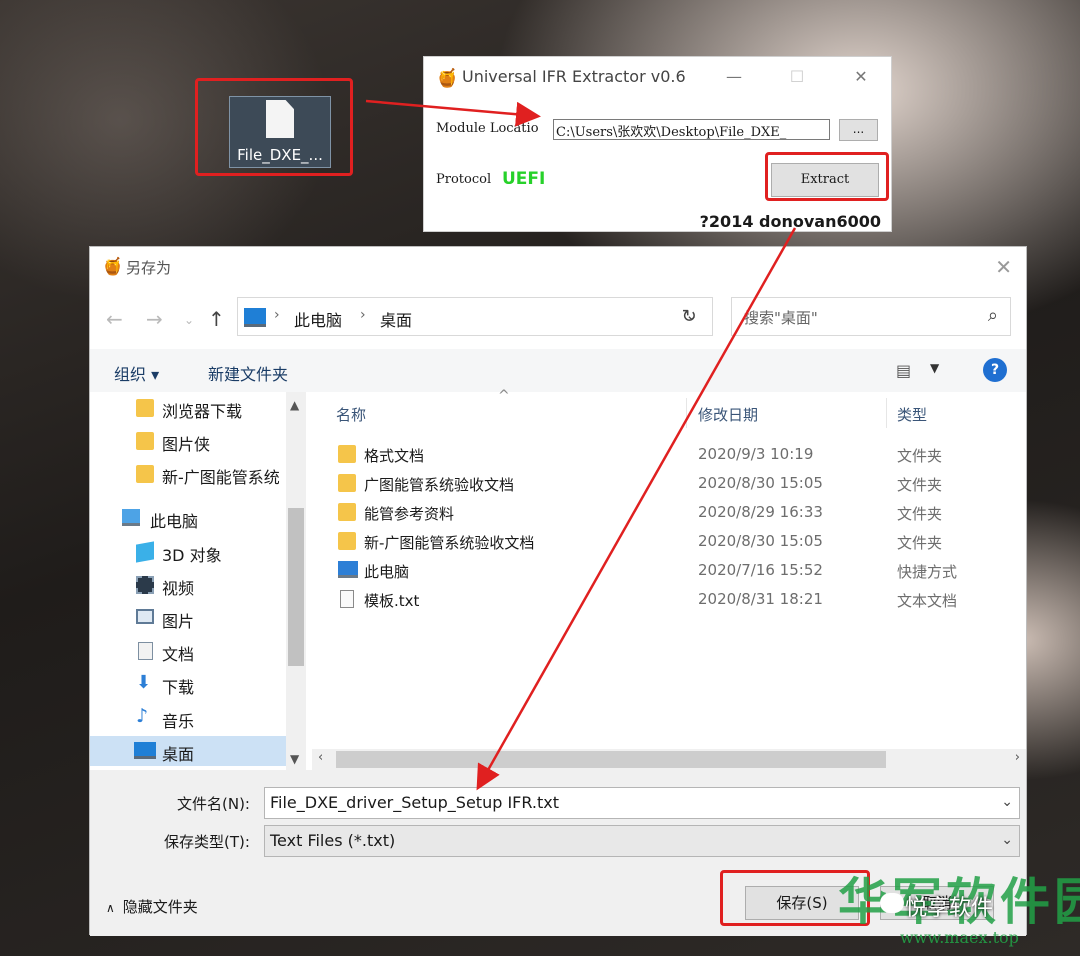 The height and width of the screenshot is (956, 1080). I want to click on file-row: 格式文档 2020/9/3 10:19 文件夹, so click(675, 454).